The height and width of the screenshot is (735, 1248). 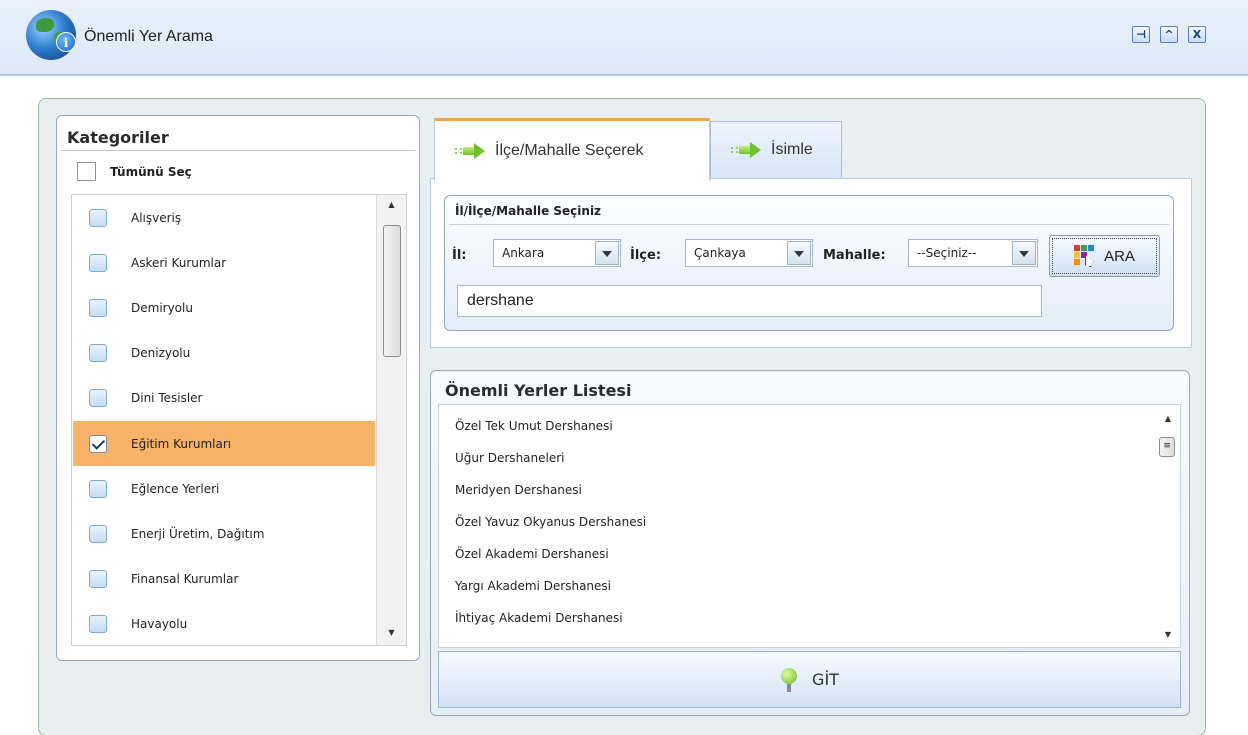 I want to click on place-item: Özel Tek Umut Dershanesi, so click(x=534, y=426).